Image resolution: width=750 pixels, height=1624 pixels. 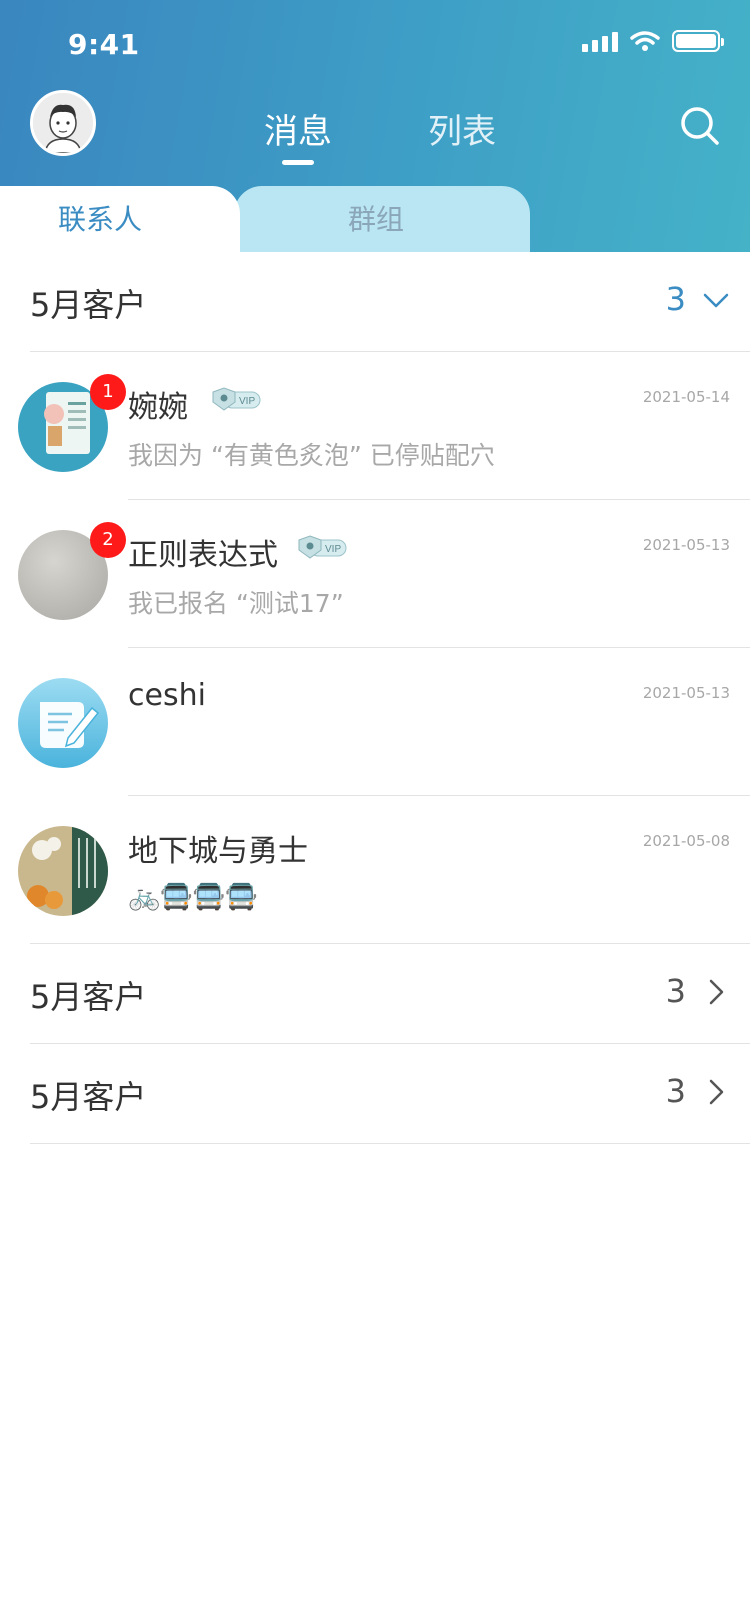 What do you see at coordinates (380, 134) in the screenshot?
I see `top-tabs: 消息 列表` at bounding box center [380, 134].